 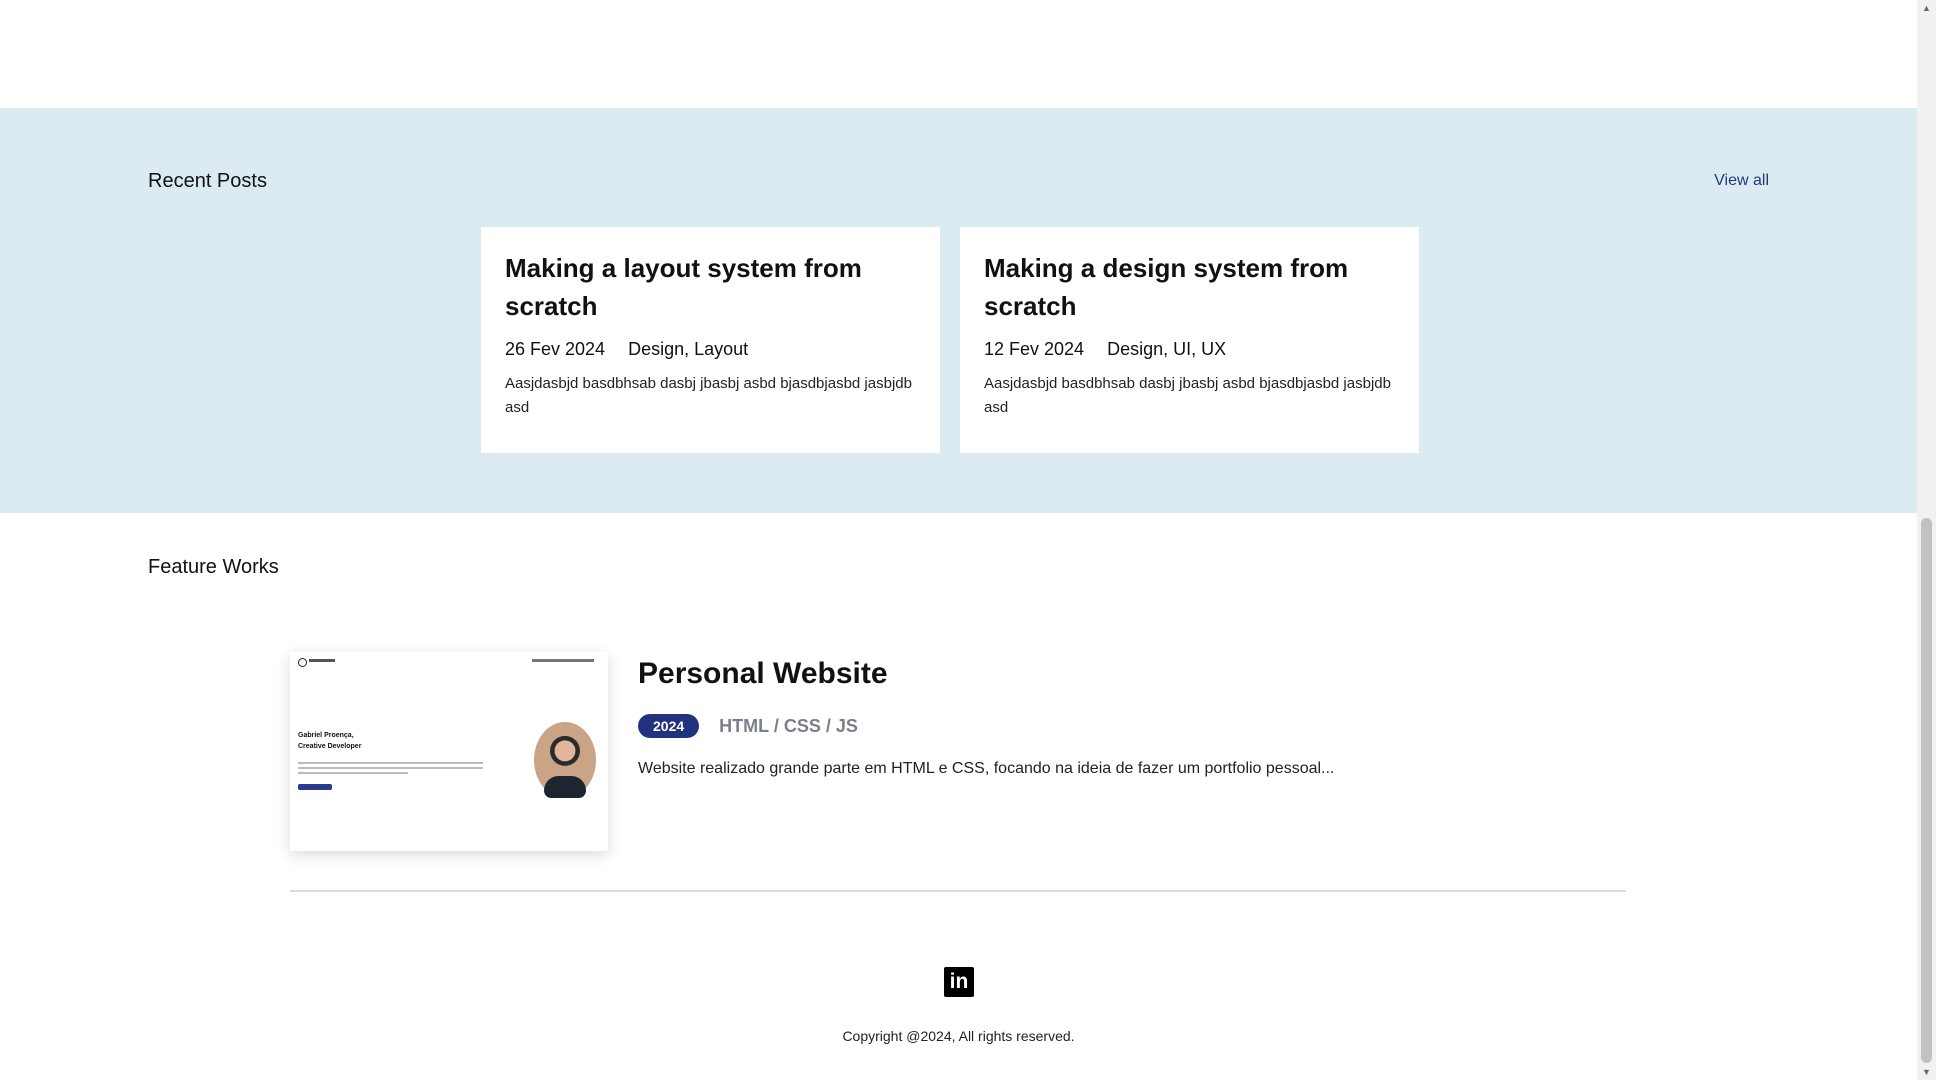 I want to click on post-date: 26 Fev 2024, so click(x=555, y=349).